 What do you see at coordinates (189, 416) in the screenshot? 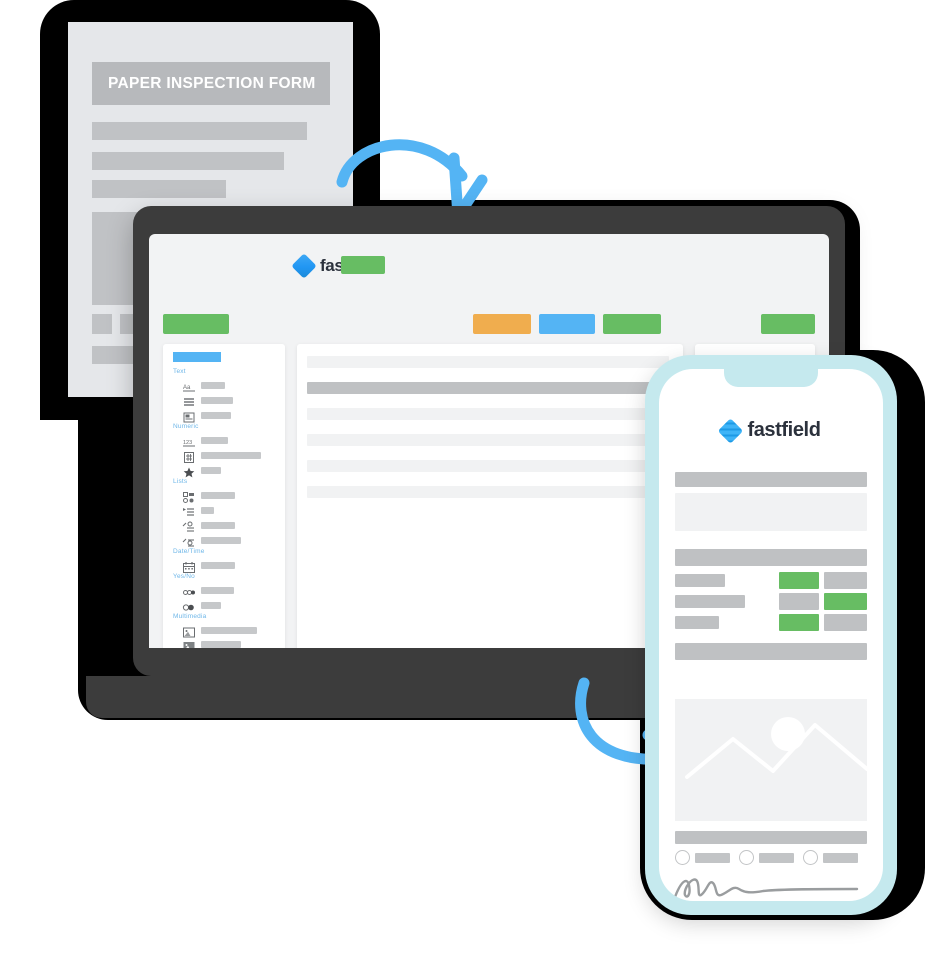
I see `rich-text-icon` at bounding box center [189, 416].